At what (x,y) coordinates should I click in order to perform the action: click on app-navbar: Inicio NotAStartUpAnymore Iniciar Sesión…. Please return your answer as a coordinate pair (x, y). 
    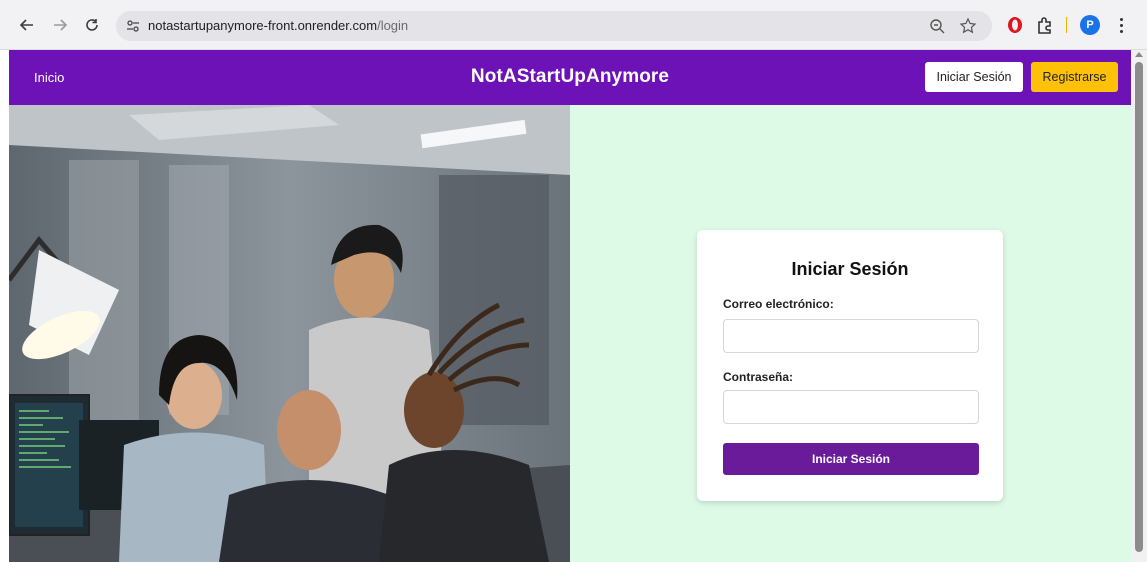
    Looking at the image, I should click on (570, 77).